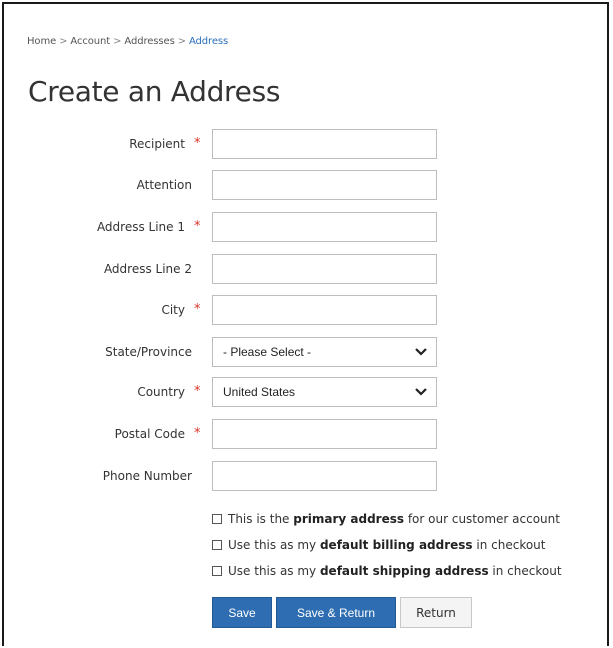 This screenshot has width=613, height=648. I want to click on state-label: State/Province, so click(148, 352).